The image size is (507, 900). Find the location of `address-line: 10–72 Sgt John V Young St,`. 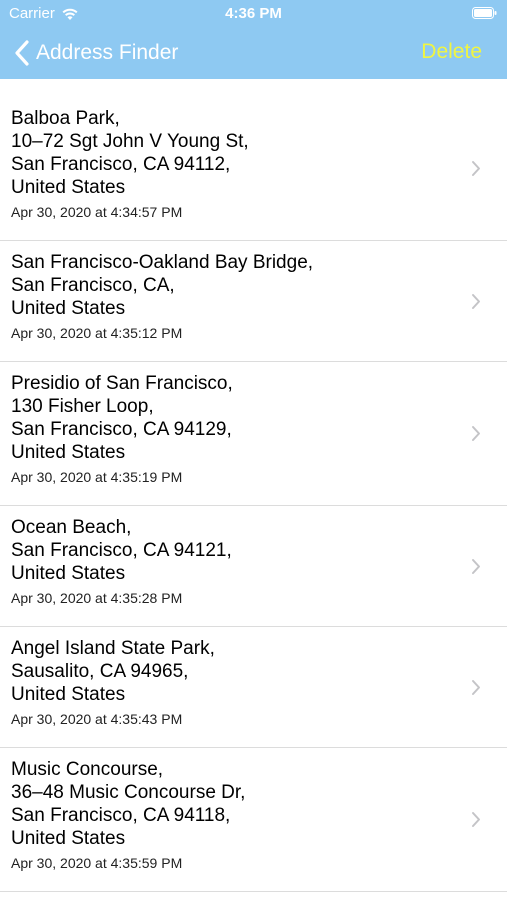

address-line: 10–72 Sgt John V Young St, is located at coordinates (130, 141).